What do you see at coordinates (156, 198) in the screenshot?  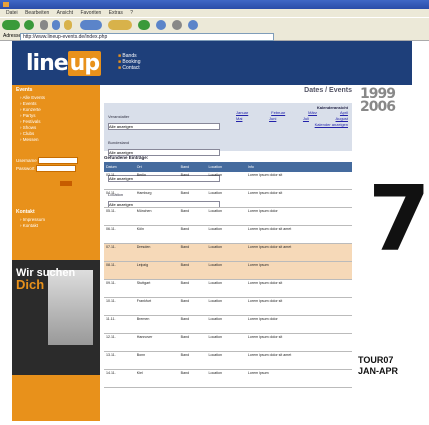 I see `table-cell: Hamburg` at bounding box center [156, 198].